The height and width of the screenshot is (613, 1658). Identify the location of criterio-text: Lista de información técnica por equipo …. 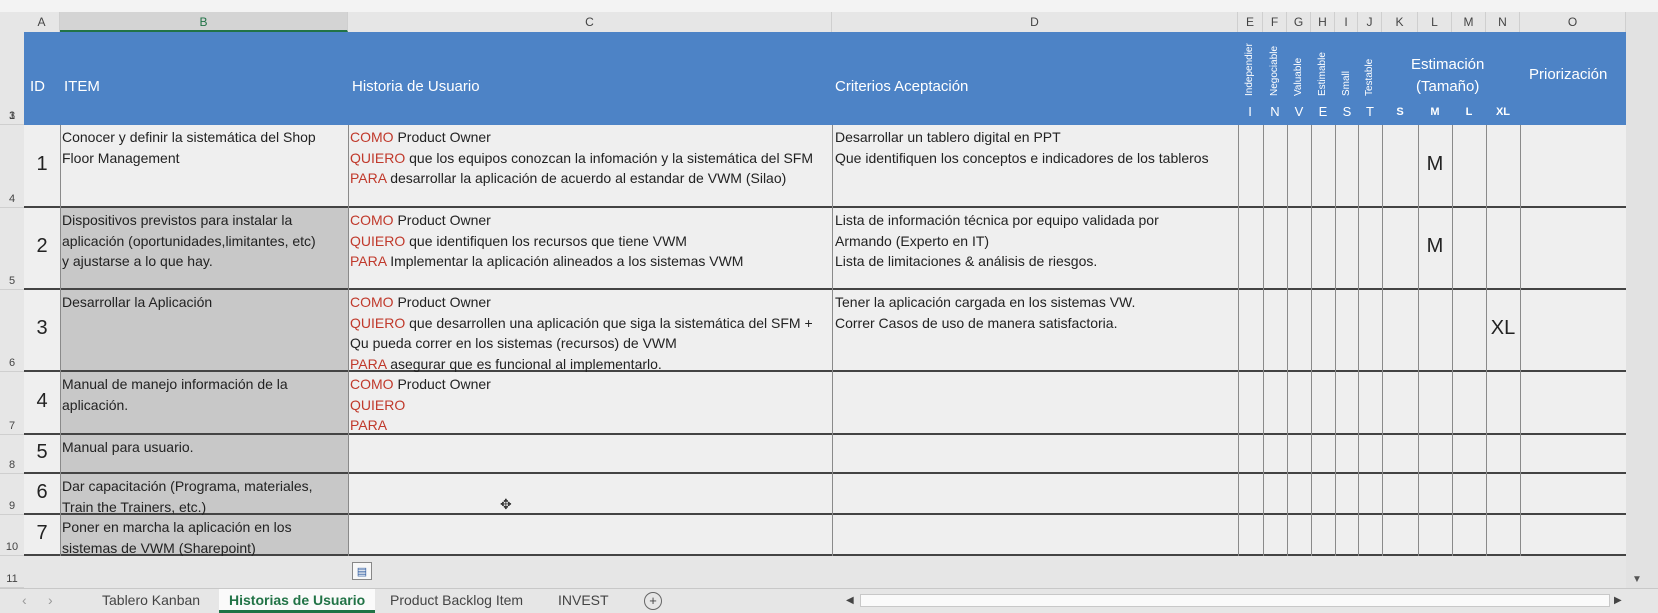
(997, 220).